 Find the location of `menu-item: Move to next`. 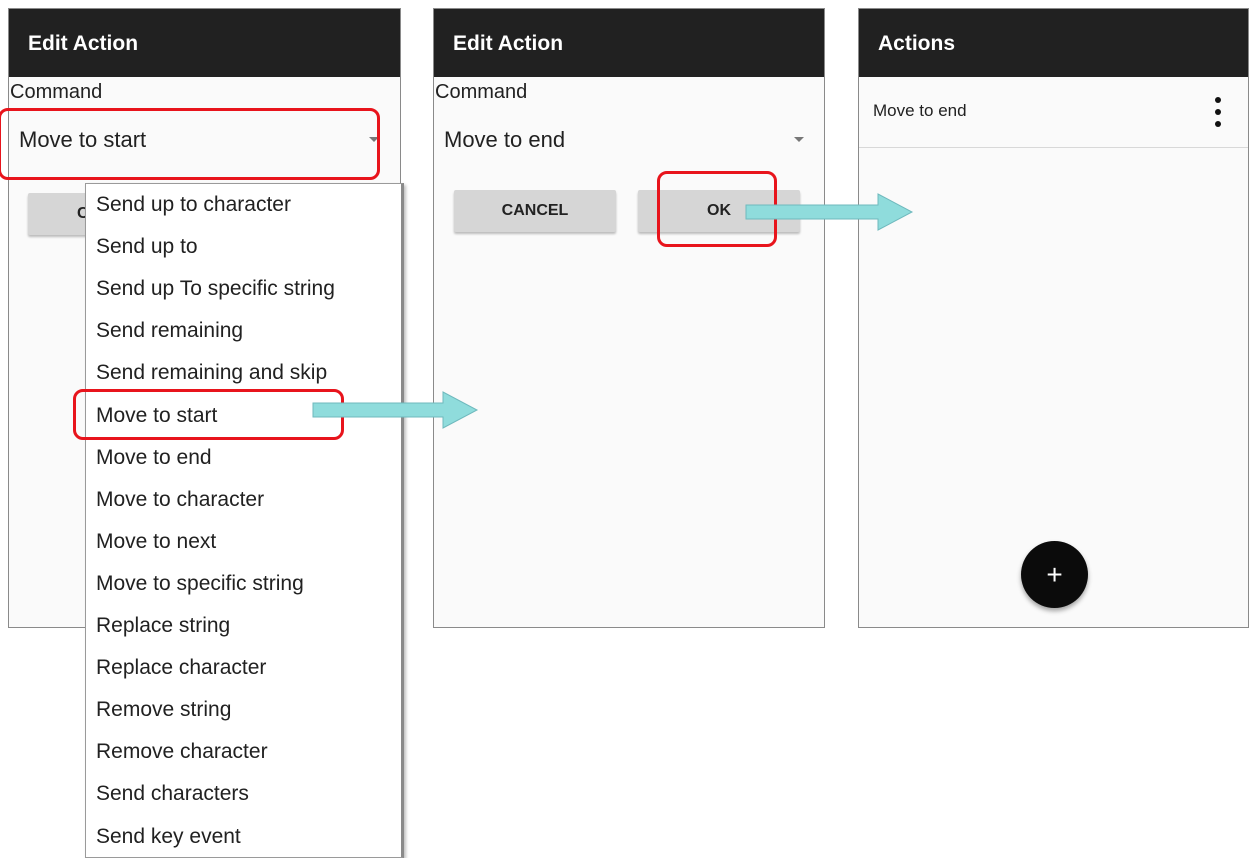

menu-item: Move to next is located at coordinates (156, 542).